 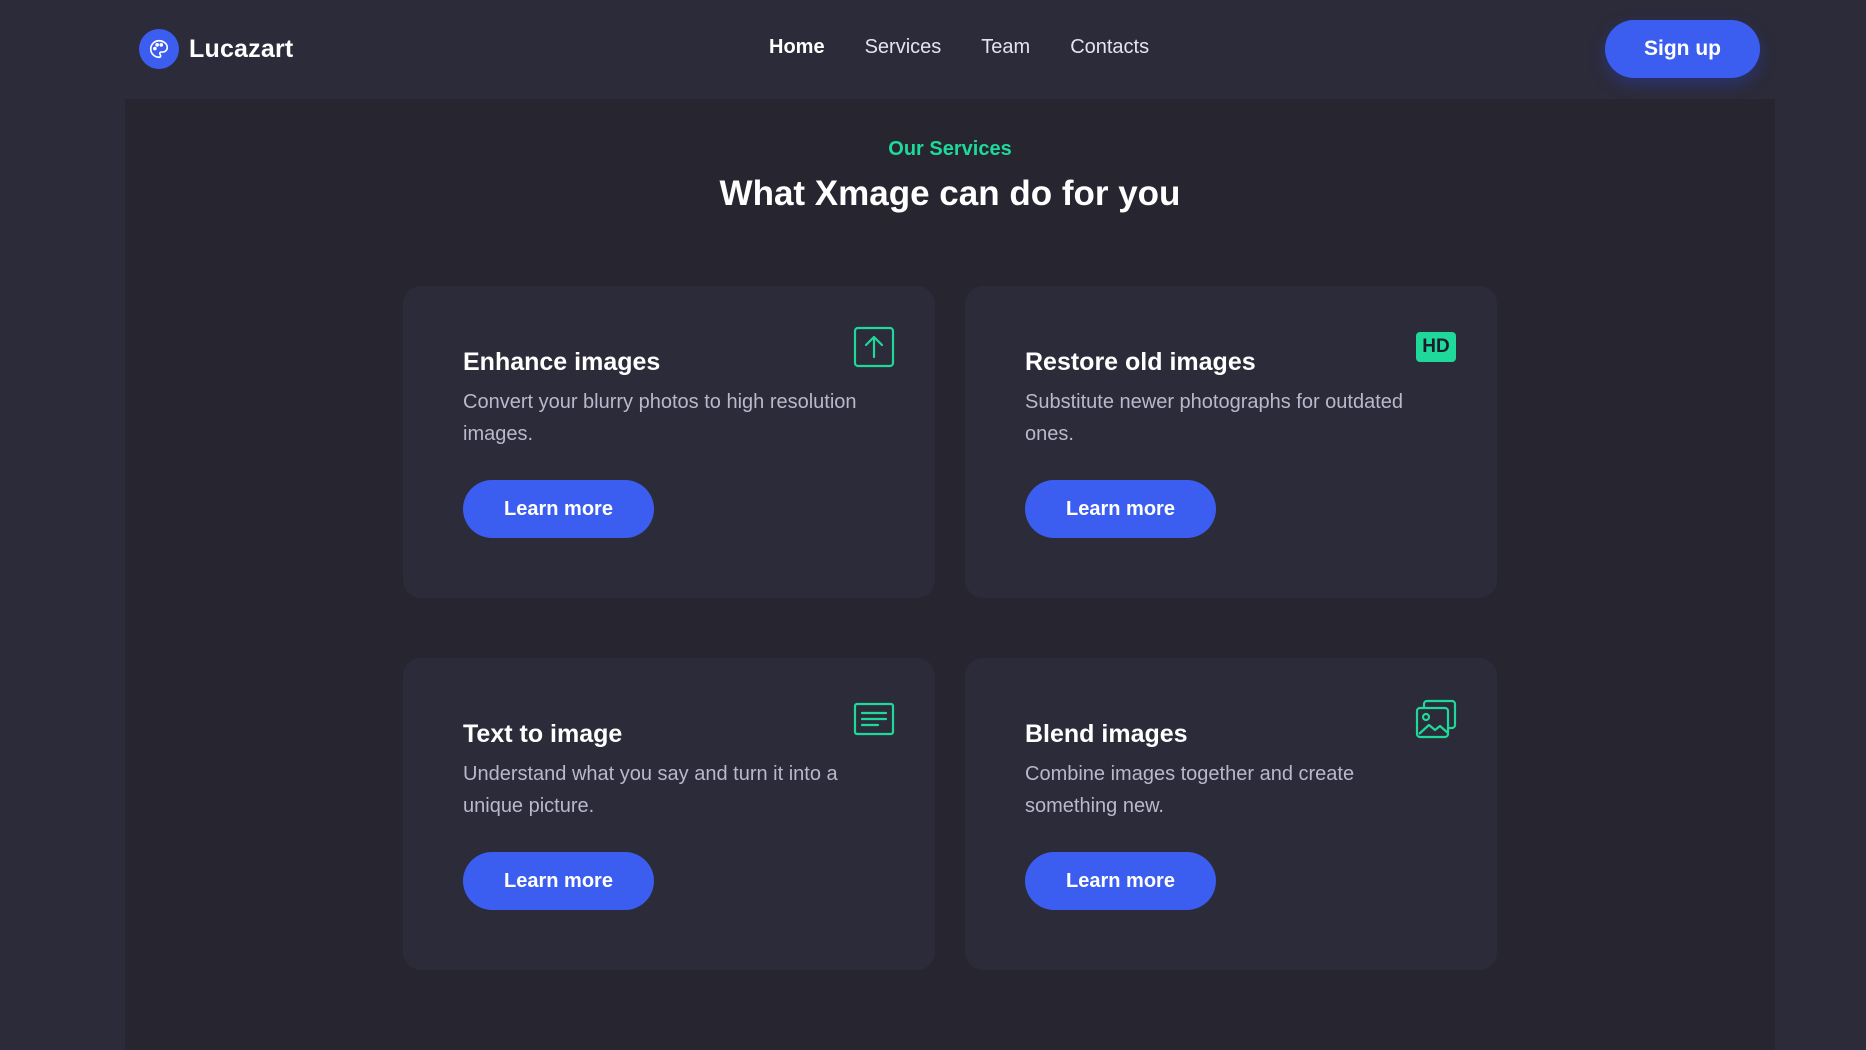 I want to click on main-nav: Home Services Team Contacts, so click(x=959, y=47).